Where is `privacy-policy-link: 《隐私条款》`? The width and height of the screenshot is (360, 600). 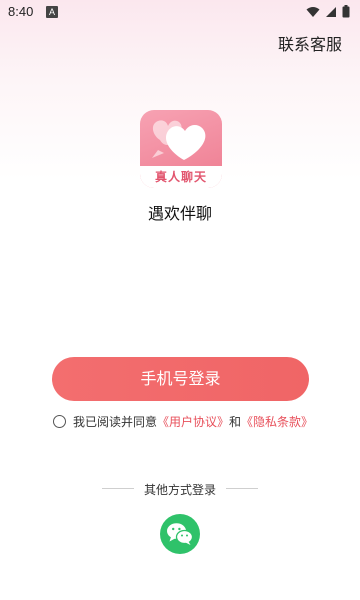
privacy-policy-link: 《隐私条款》 is located at coordinates (277, 421).